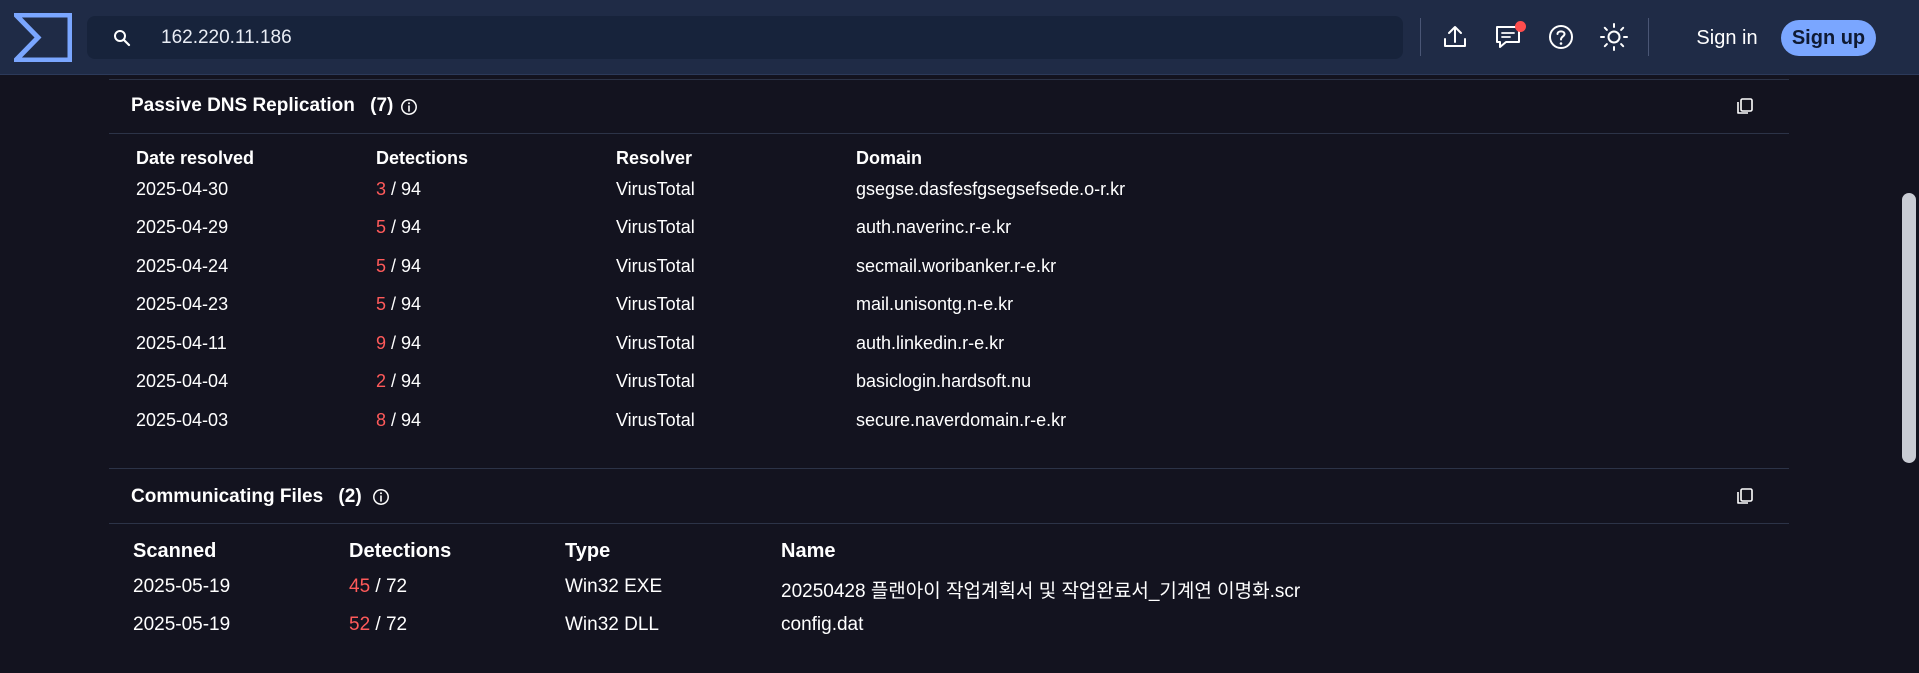 The width and height of the screenshot is (1919, 673). Describe the element at coordinates (381, 343) in the screenshot. I see `detection-count: 9` at that location.